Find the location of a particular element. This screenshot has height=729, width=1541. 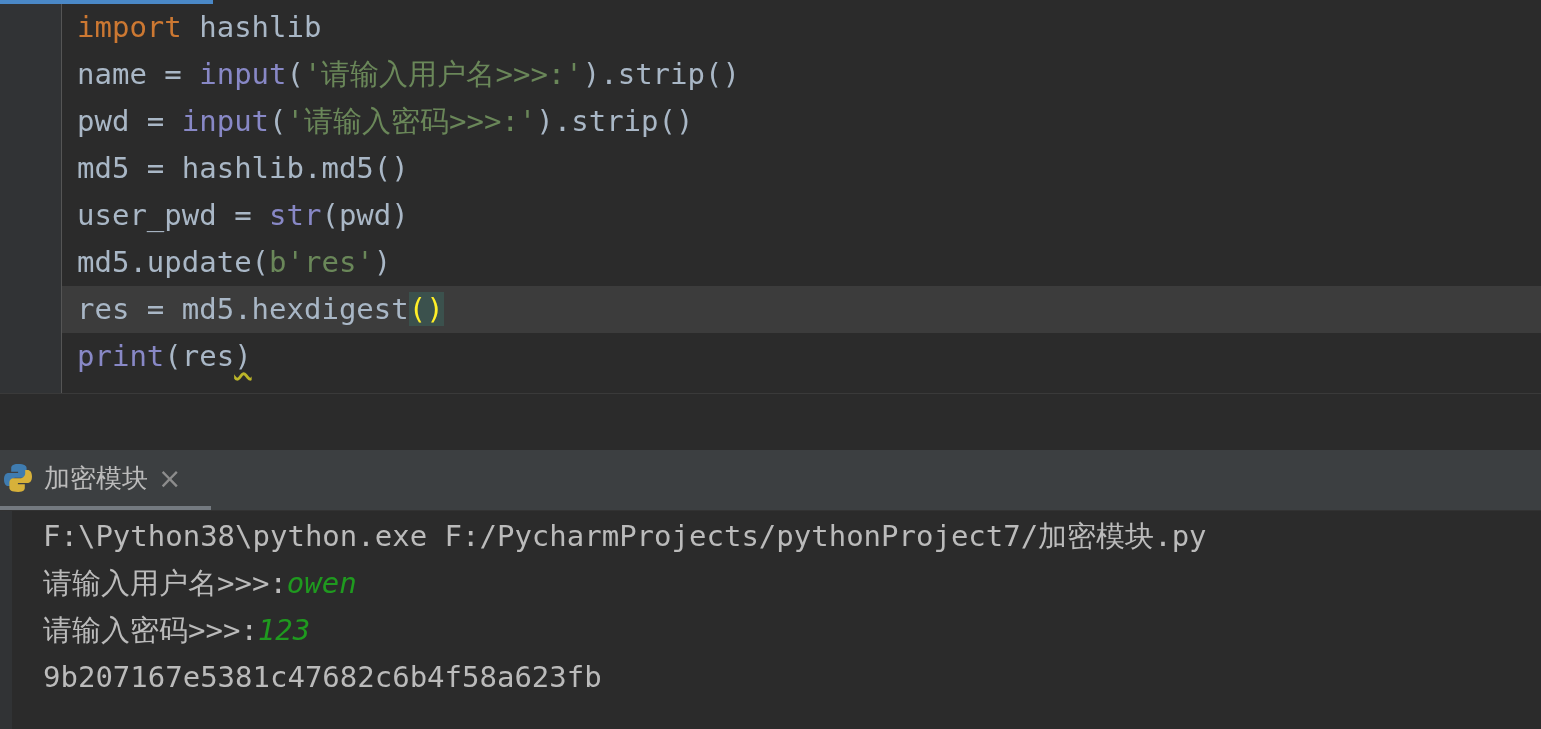

code-line: md5 = hashlib.md5() is located at coordinates (243, 168).